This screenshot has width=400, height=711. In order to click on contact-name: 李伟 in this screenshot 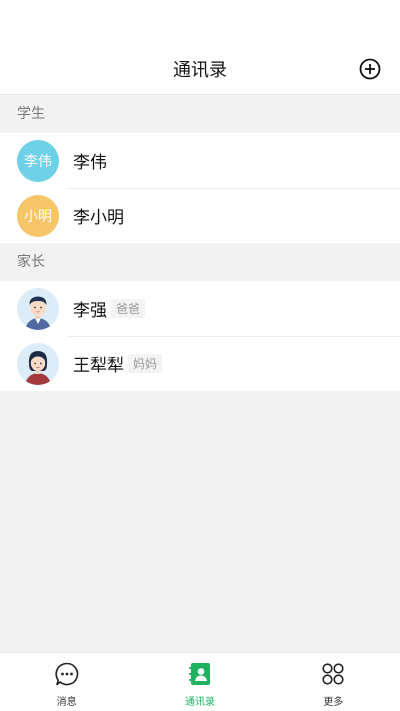, I will do `click(90, 163)`.